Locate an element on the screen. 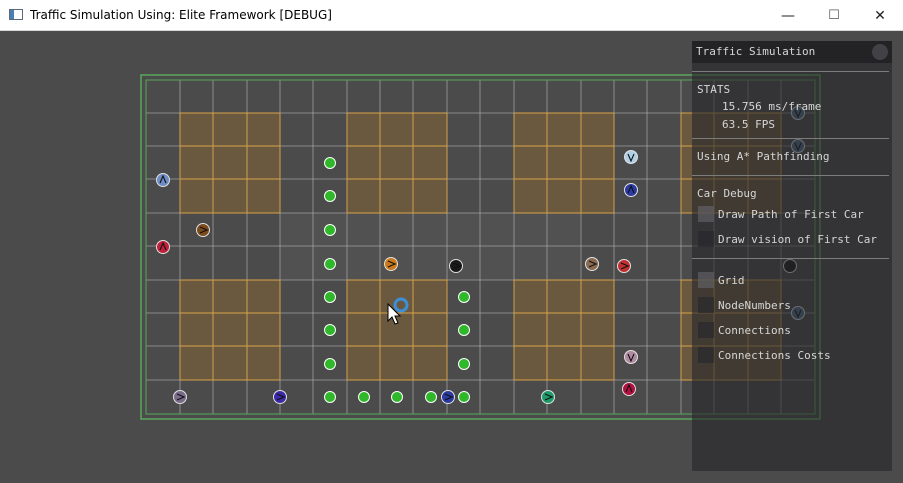 The width and height of the screenshot is (903, 483). option-label-draw-path: Draw Path of First Car is located at coordinates (791, 214).